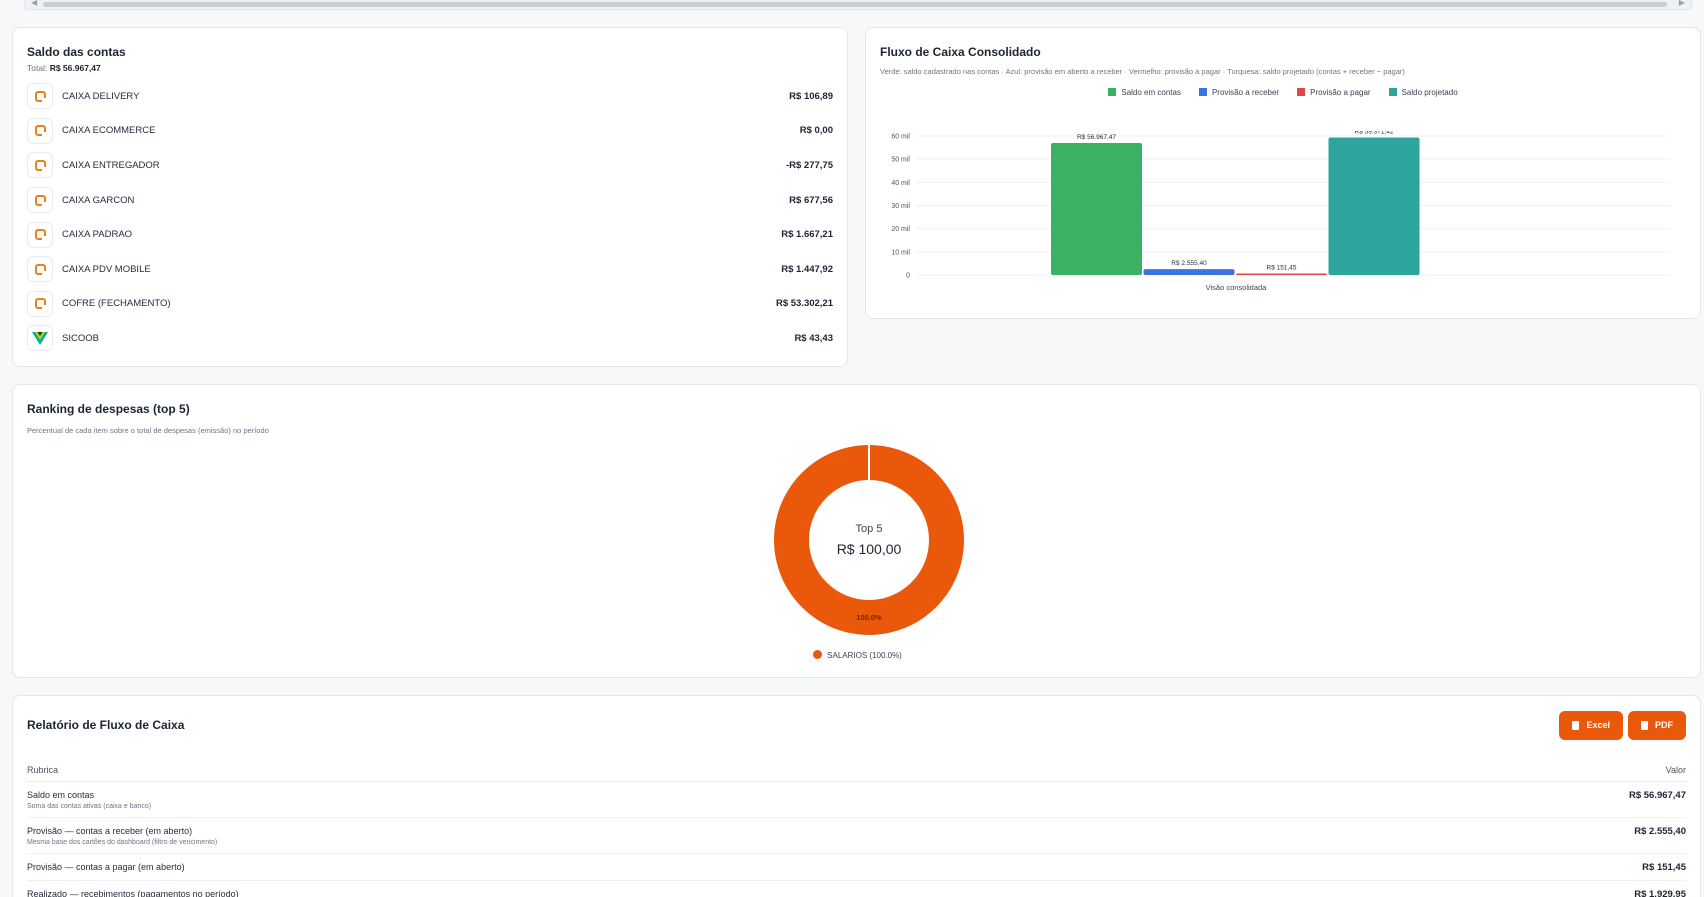  Describe the element at coordinates (76, 52) in the screenshot. I see `accounts-title: Saldo das contas` at that location.